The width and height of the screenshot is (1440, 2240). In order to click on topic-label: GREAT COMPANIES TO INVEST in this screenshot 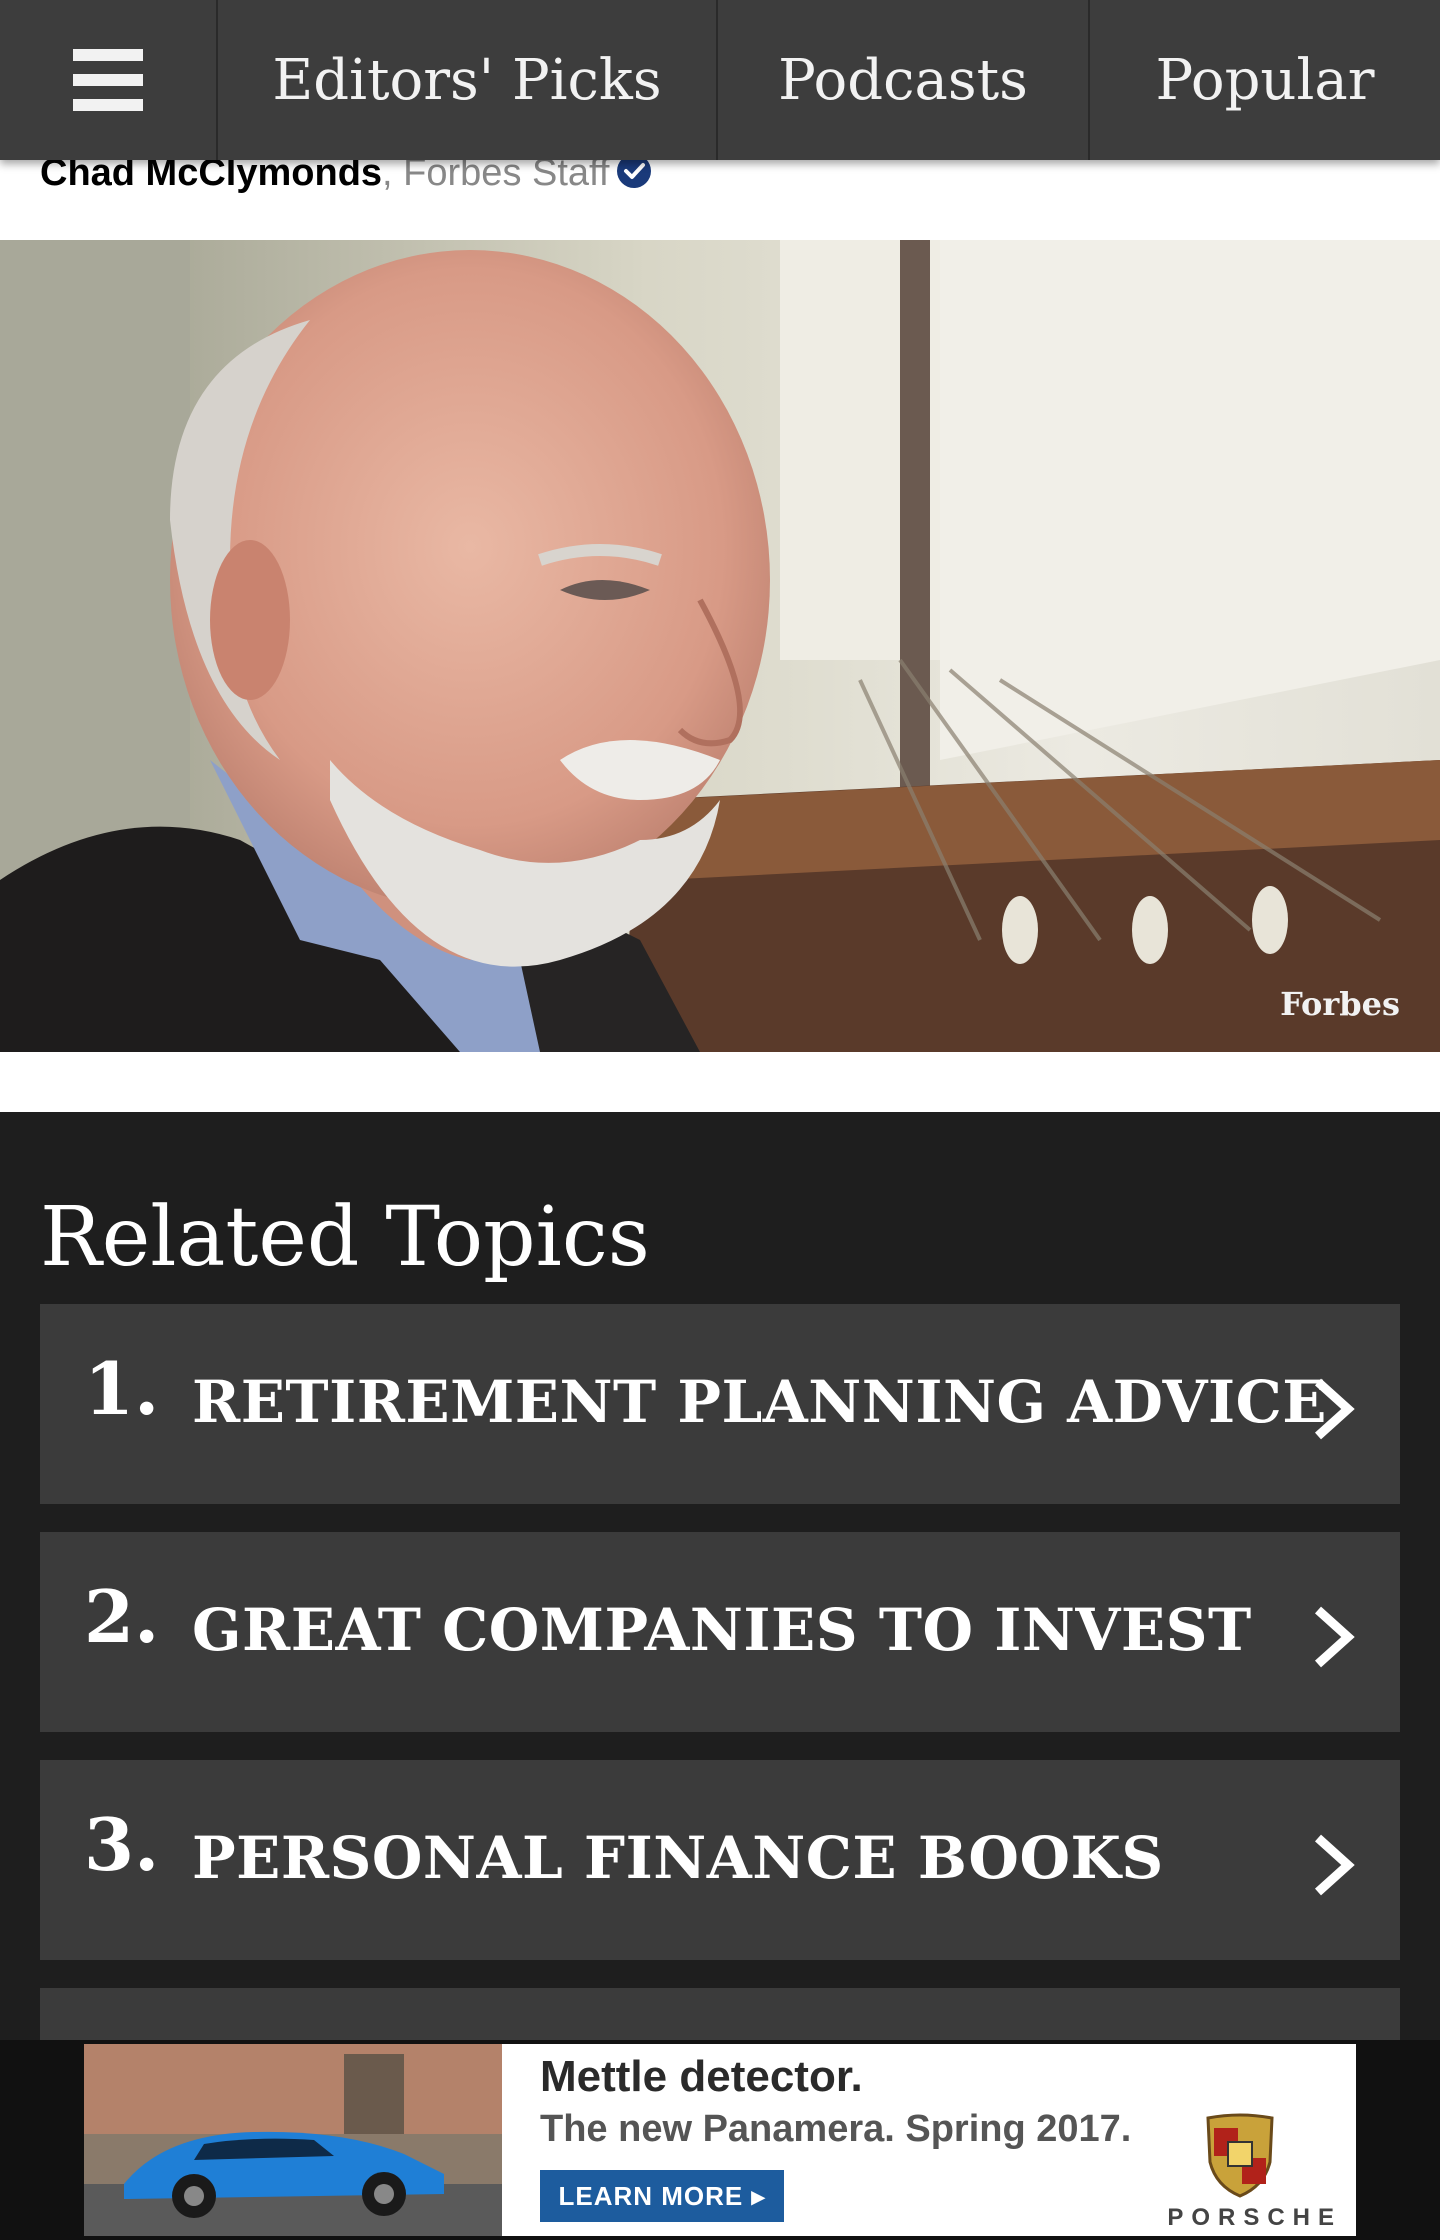, I will do `click(722, 1630)`.